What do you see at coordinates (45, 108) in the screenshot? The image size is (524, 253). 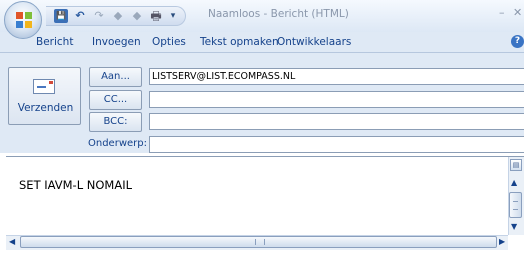 I see `send-button-label: Verzenden` at bounding box center [45, 108].